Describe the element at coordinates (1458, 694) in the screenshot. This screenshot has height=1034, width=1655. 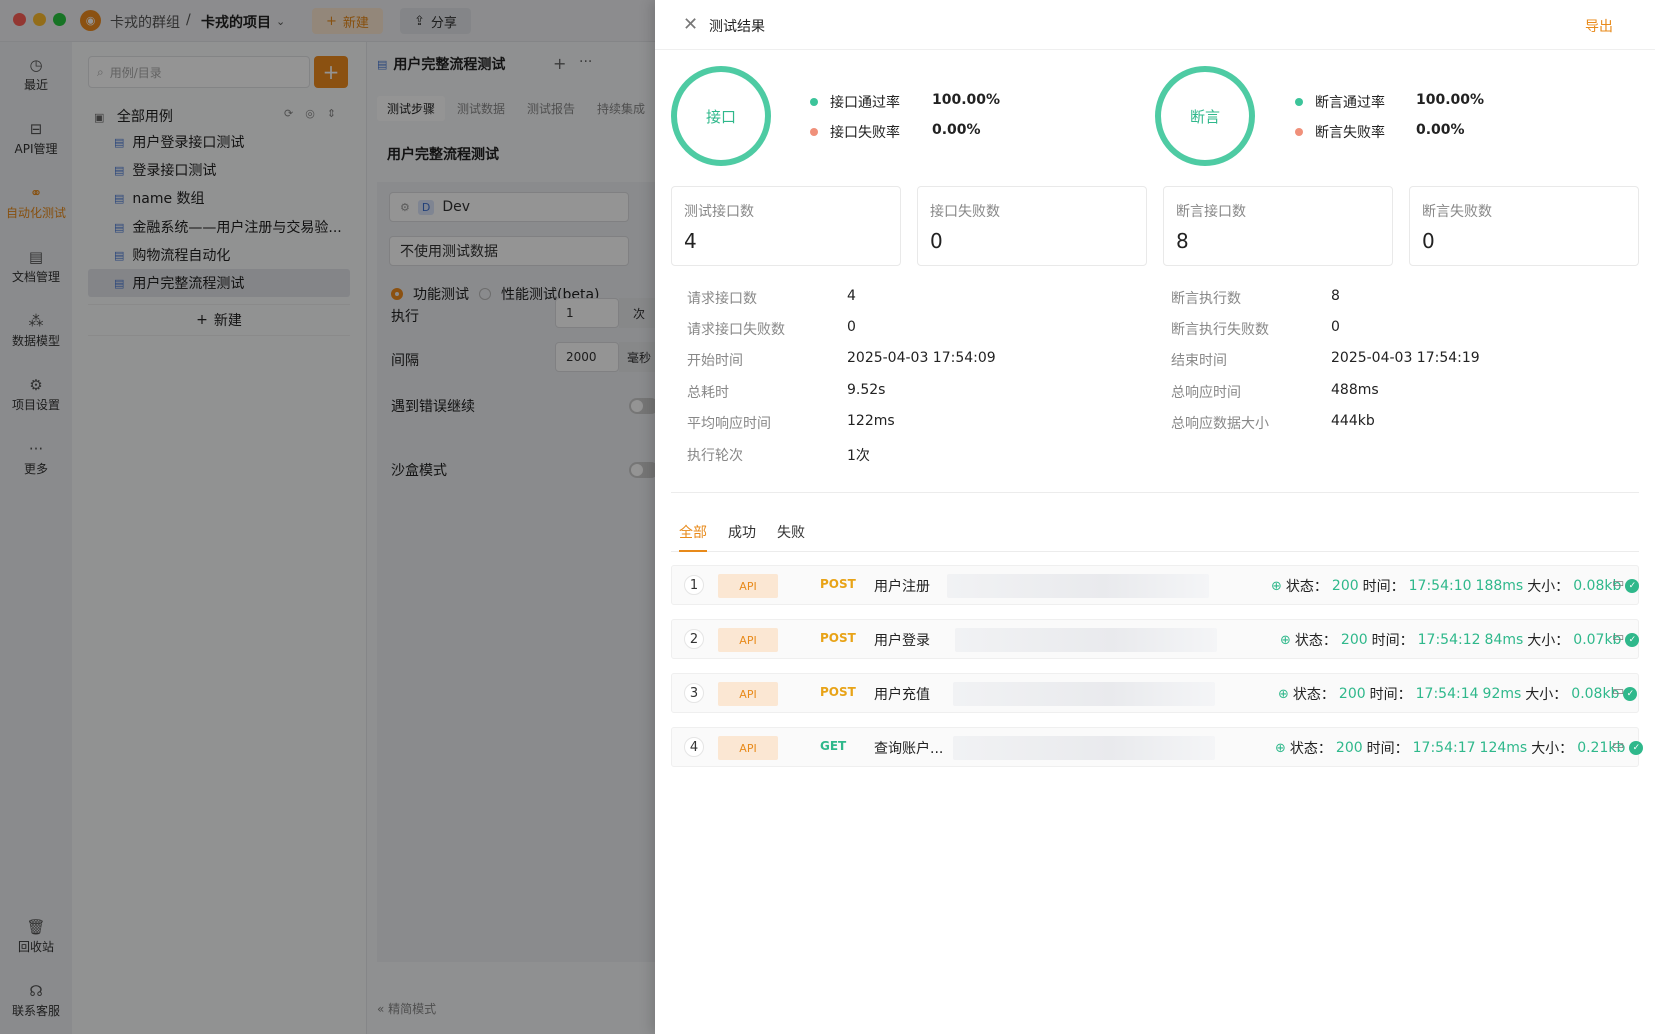
I see `result-status: ⊕ 状态： 200 时间： 17:54:14 92ms 大小： 0.08kb ✓` at that location.